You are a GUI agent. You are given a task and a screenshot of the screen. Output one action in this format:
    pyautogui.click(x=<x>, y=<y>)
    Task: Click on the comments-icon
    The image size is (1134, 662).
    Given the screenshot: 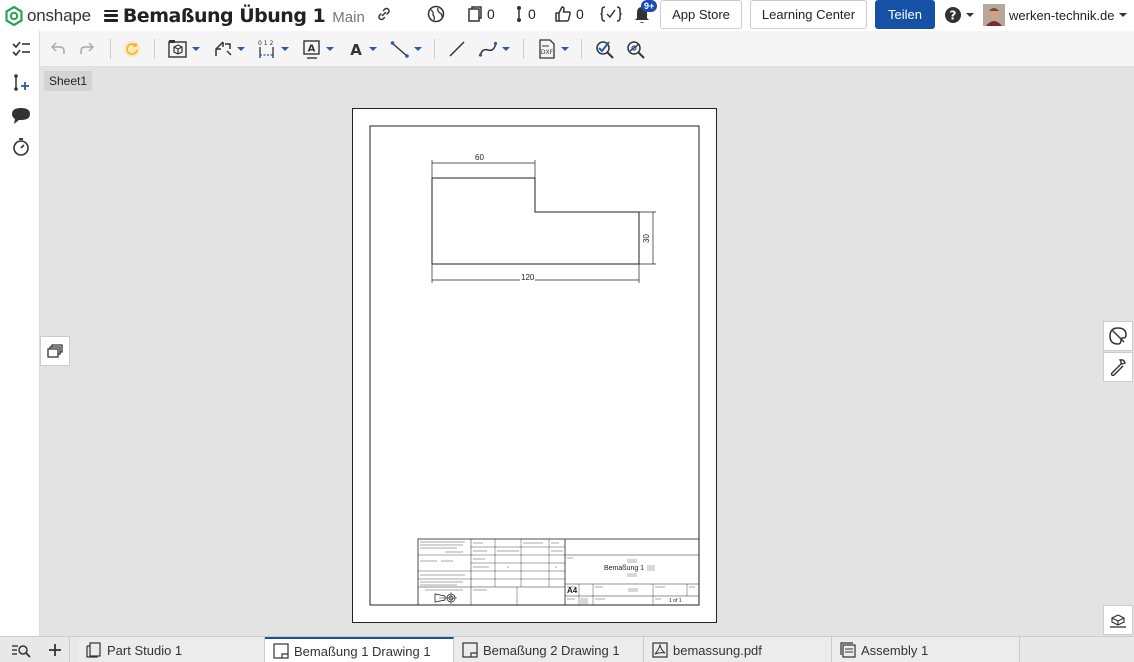 What is the action you would take?
    pyautogui.click(x=21, y=116)
    